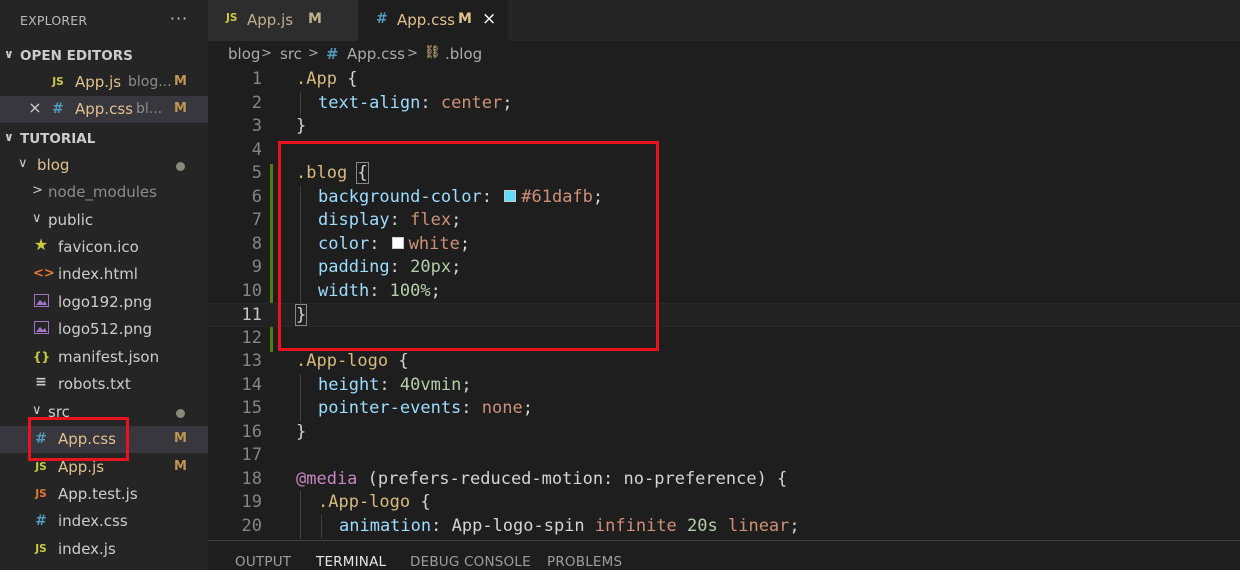  I want to click on code-line-current: 11 }, so click(724, 315).